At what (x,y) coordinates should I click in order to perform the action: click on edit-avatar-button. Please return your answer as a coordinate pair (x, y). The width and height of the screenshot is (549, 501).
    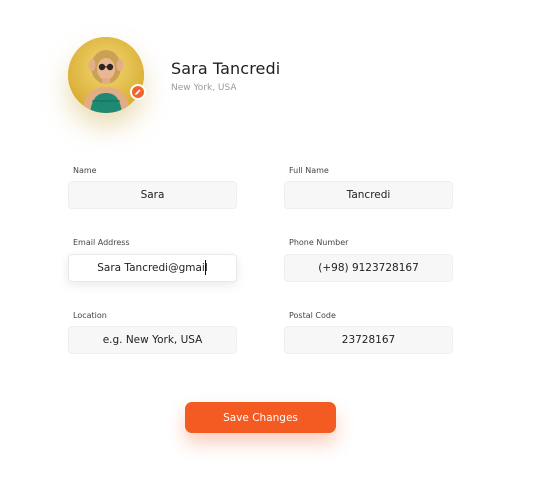
    Looking at the image, I should click on (138, 92).